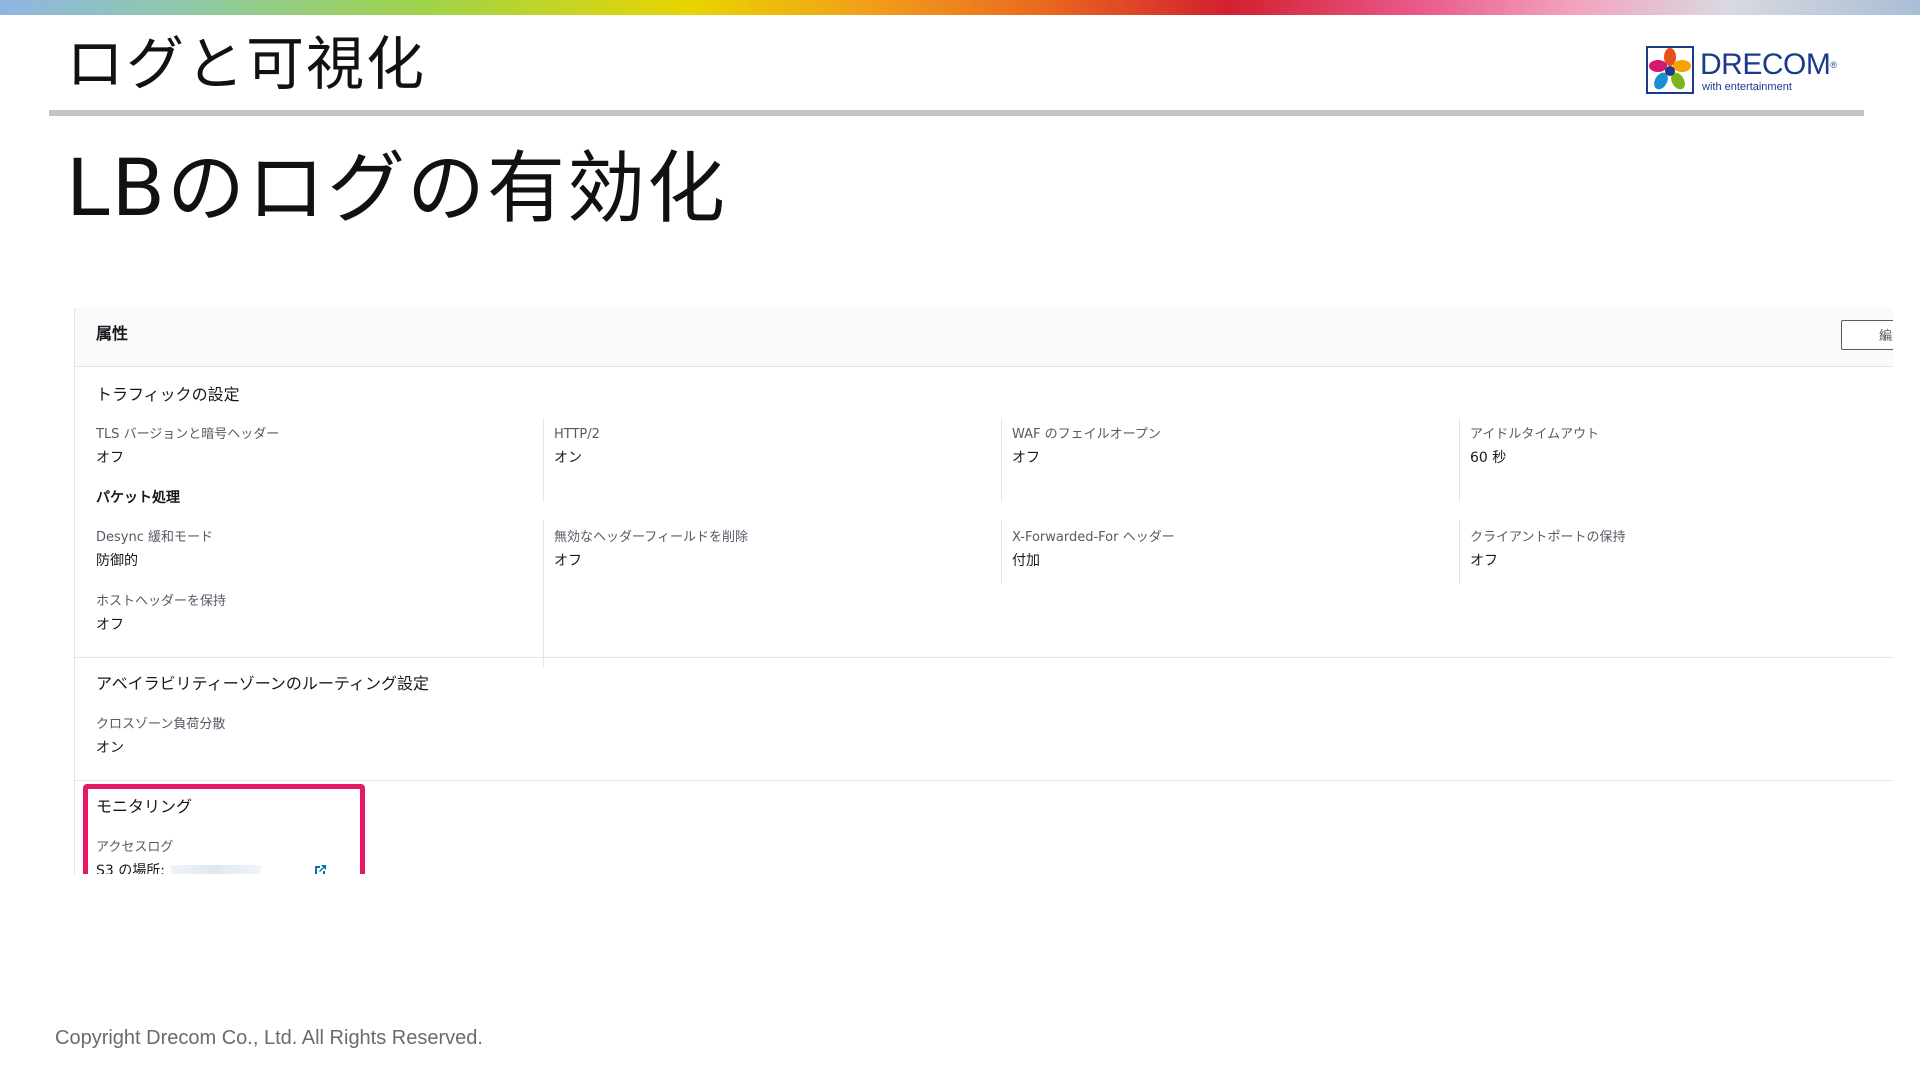 This screenshot has height=1080, width=1920. I want to click on attr-idle-timeout: アイドルタイムアウト 60 秒, so click(1535, 446).